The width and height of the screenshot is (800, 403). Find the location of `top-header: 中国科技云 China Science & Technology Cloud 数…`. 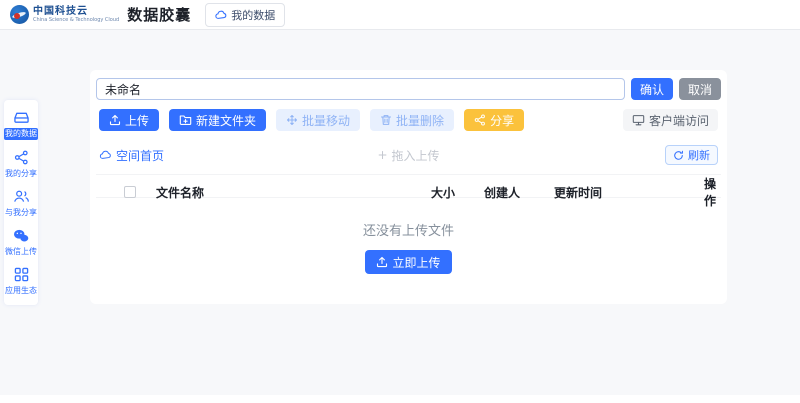

top-header: 中国科技云 China Science & Technology Cloud 数… is located at coordinates (400, 15).